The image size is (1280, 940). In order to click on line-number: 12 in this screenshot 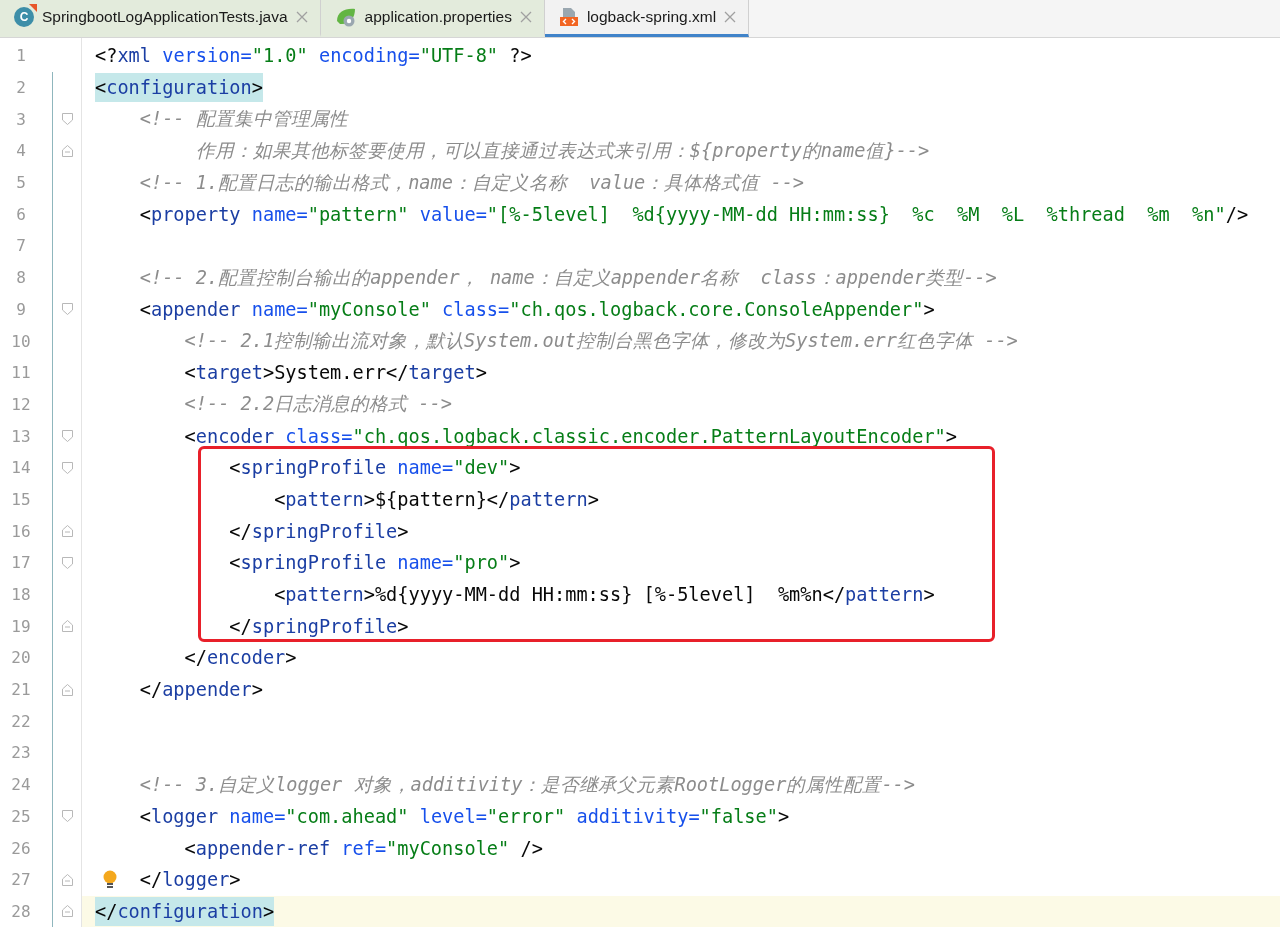, I will do `click(21, 404)`.